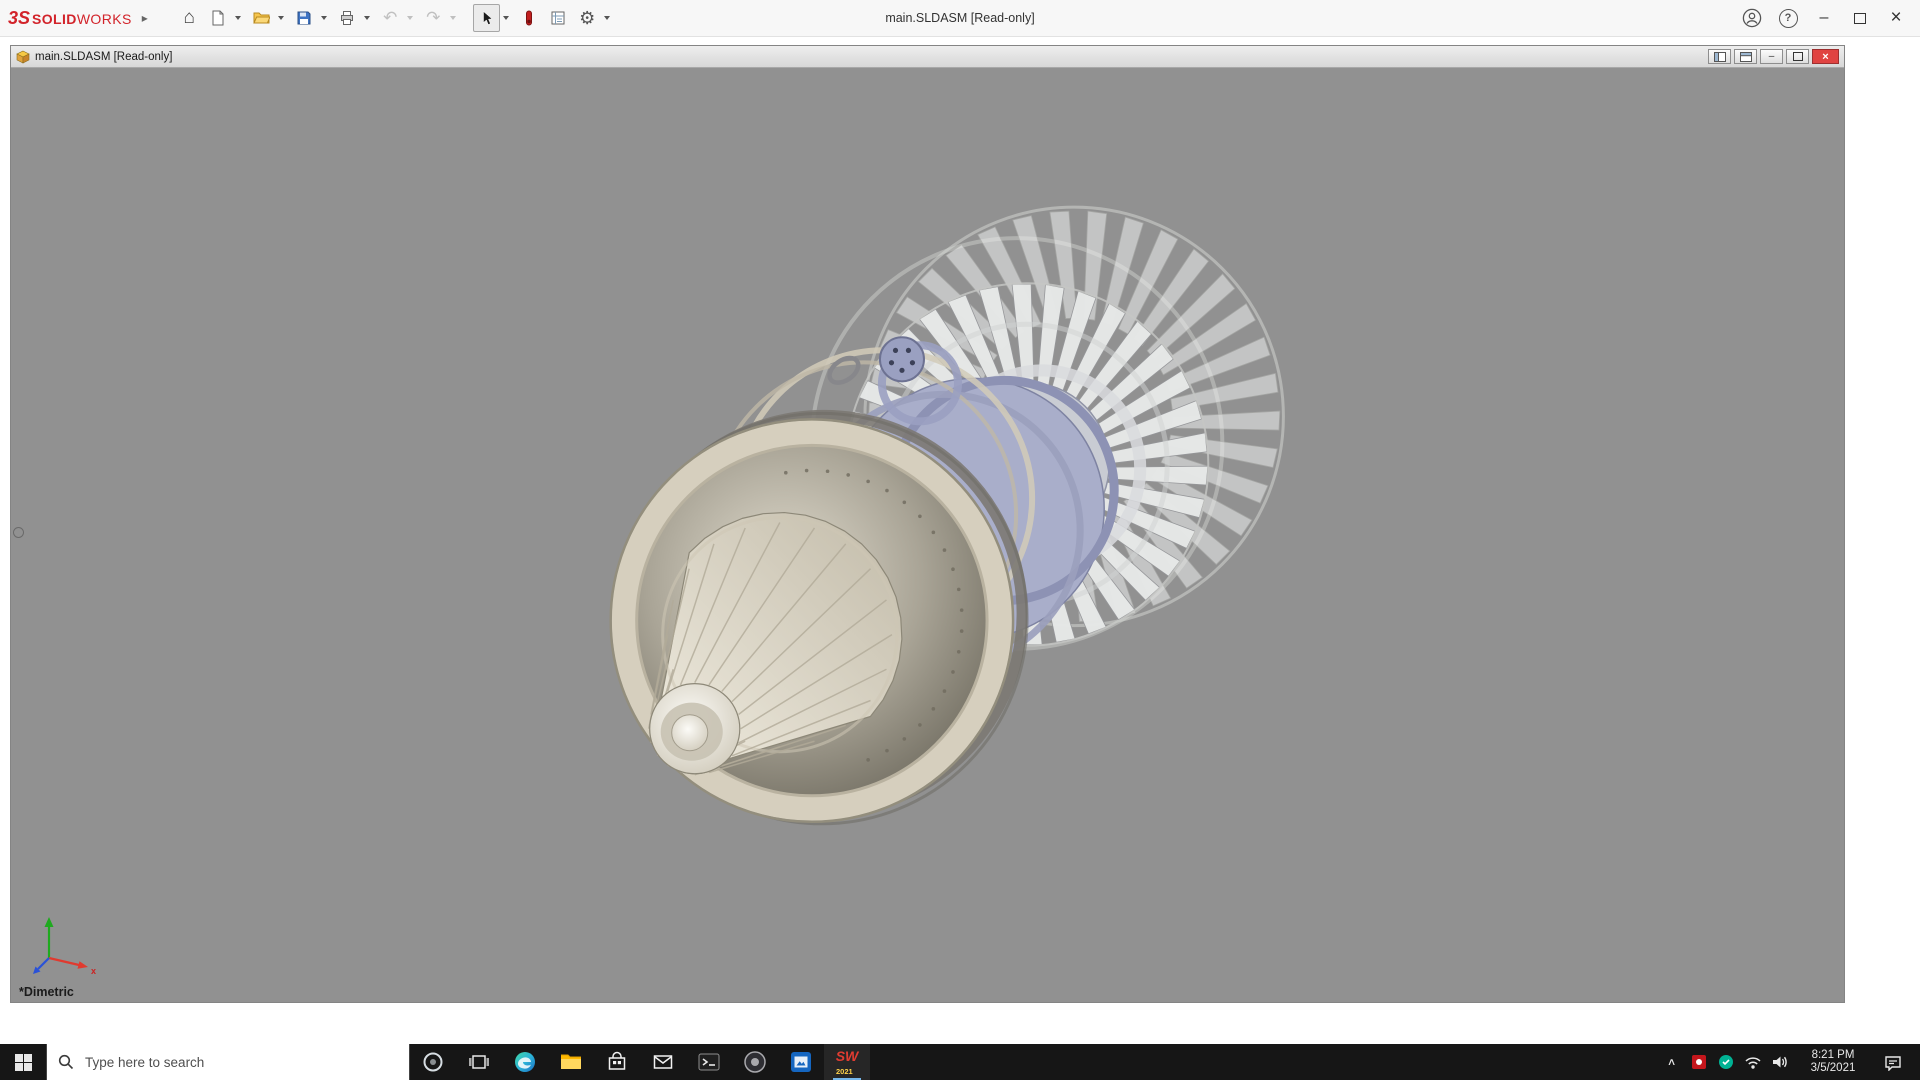  I want to click on account-icon, so click(1752, 18).